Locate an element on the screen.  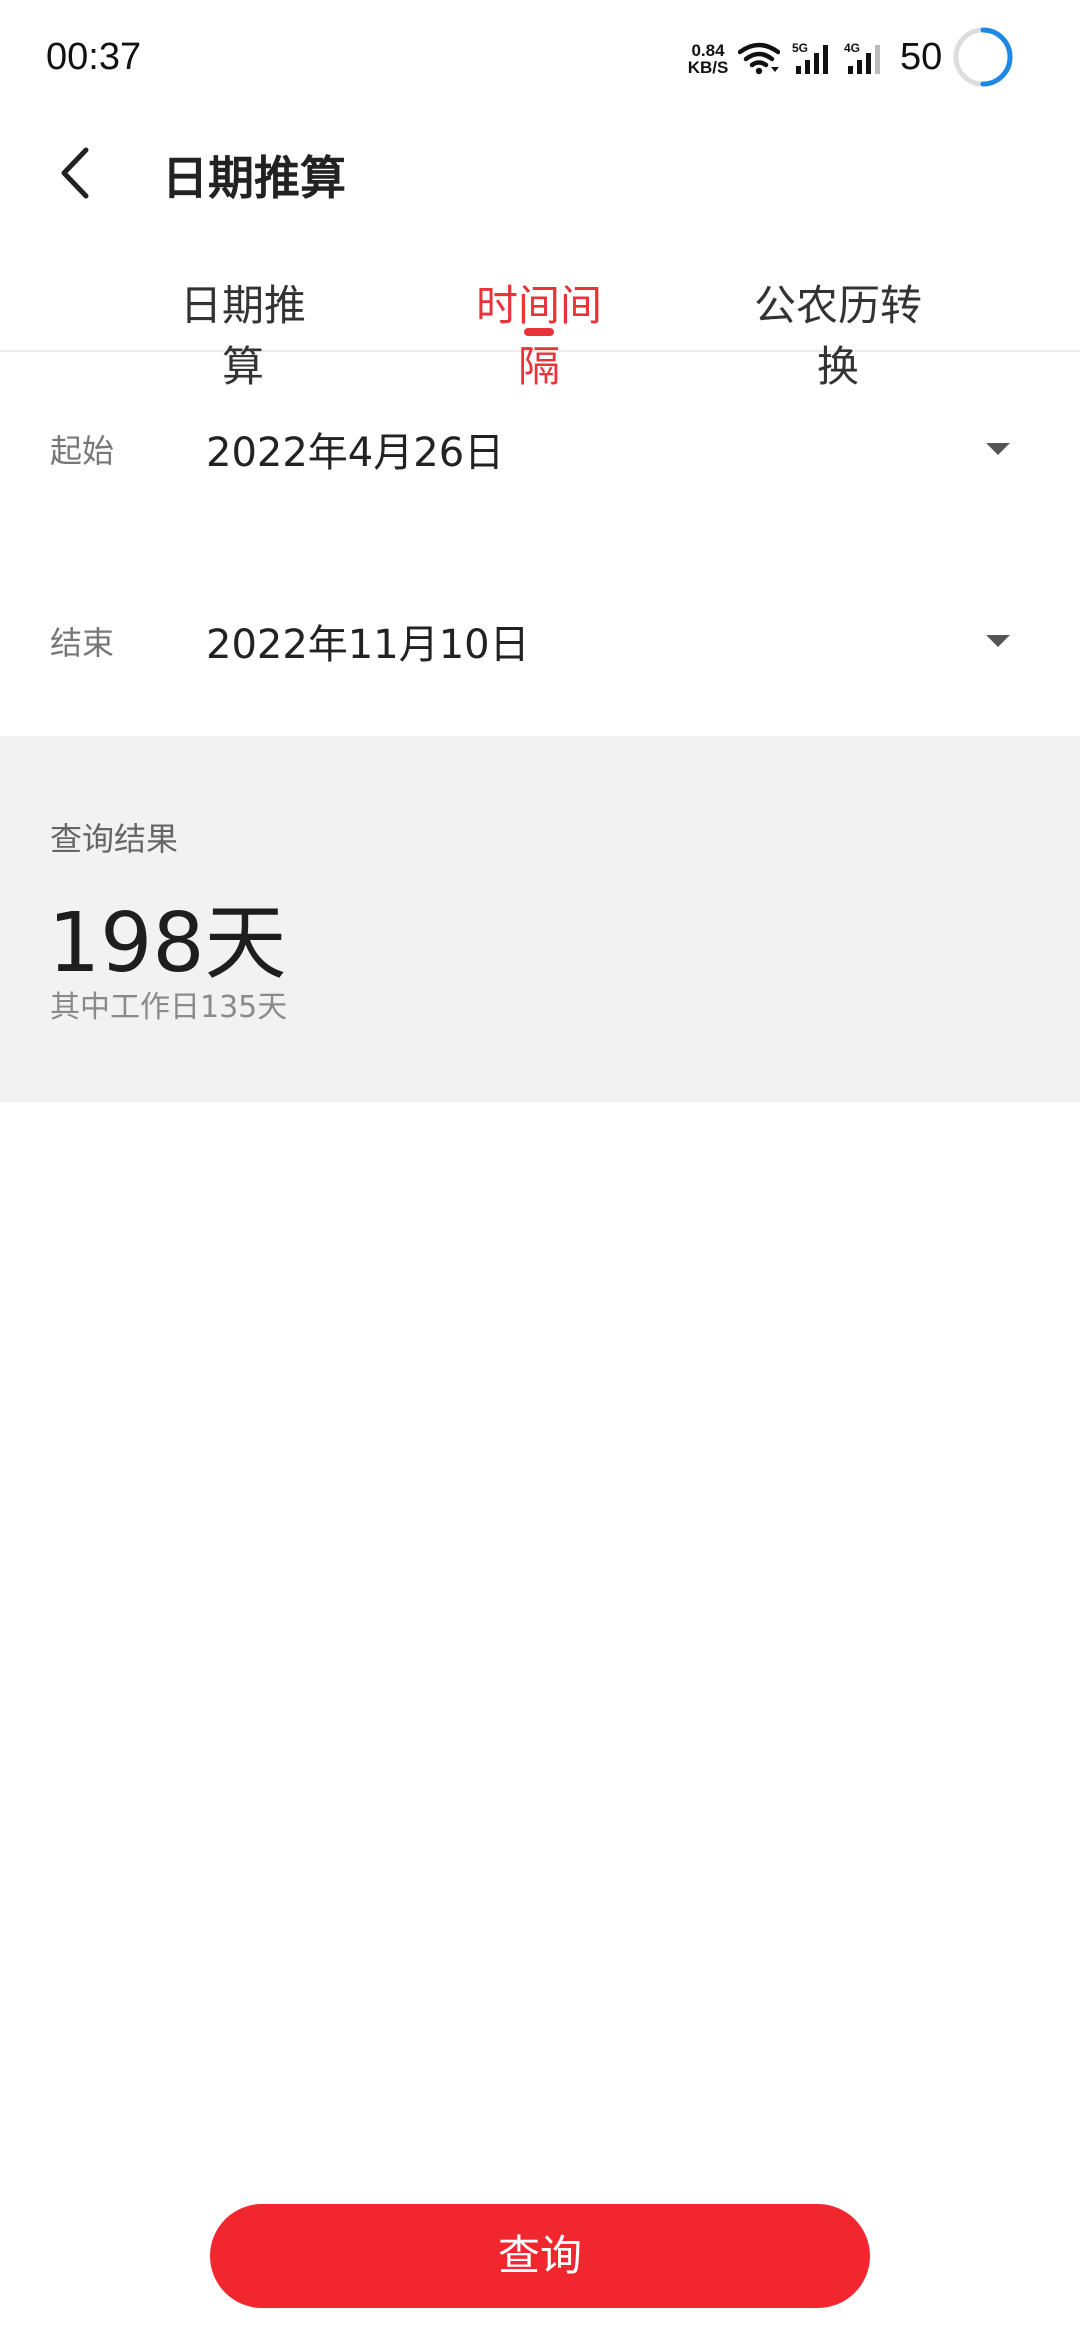
signal-4g-icon: 4G is located at coordinates (862, 57).